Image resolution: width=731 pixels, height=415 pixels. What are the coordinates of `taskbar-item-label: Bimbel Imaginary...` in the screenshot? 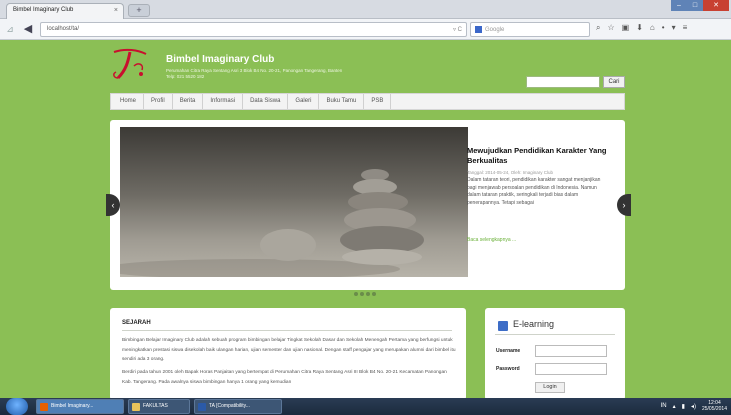 It's located at (72, 406).